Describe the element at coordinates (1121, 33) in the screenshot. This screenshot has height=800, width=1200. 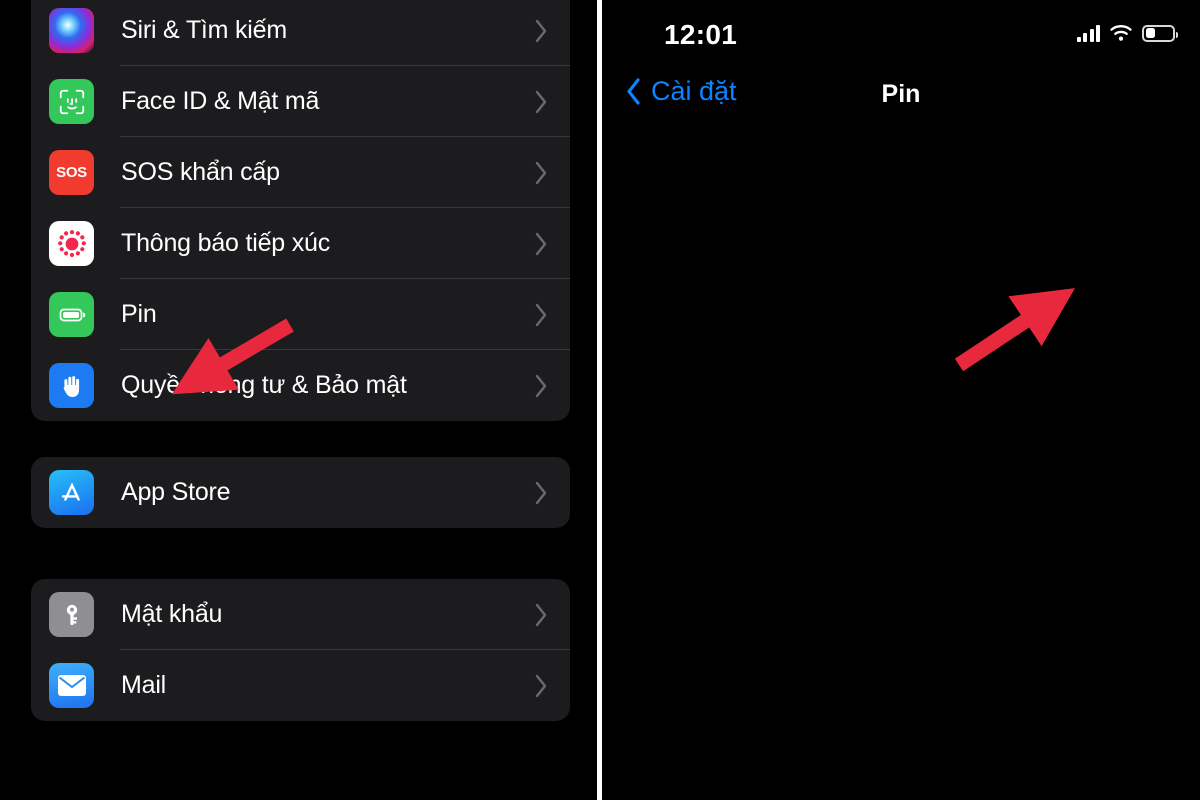
I see `wifi-icon` at that location.